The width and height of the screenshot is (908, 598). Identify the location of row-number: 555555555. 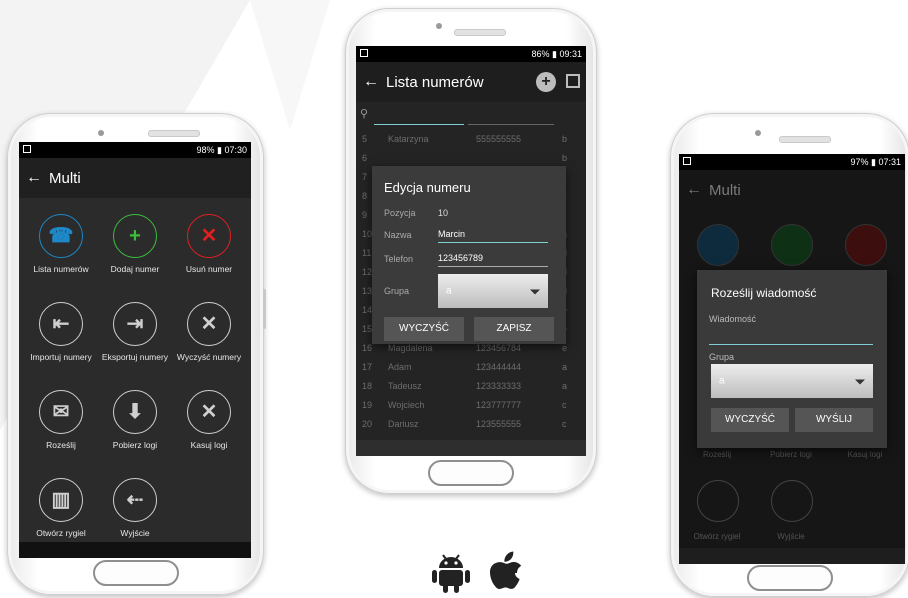
(499, 139).